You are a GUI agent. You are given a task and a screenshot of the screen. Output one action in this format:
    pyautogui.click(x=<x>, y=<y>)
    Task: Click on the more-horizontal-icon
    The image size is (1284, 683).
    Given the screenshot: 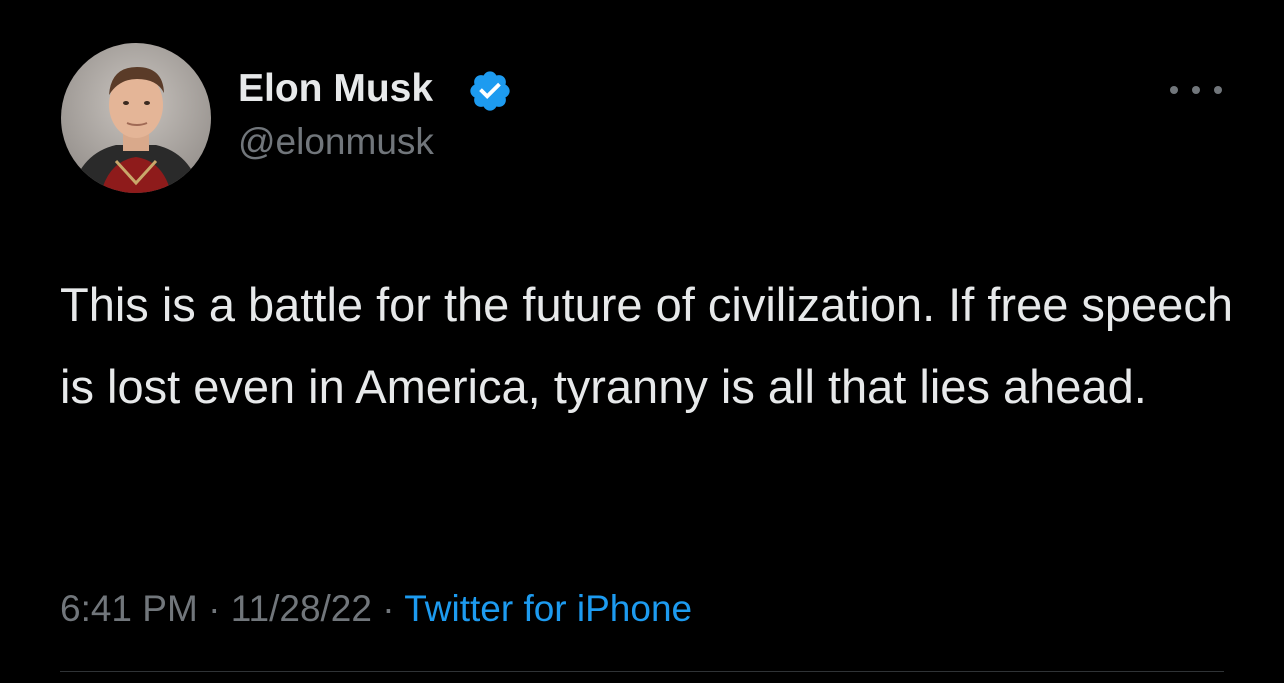 What is the action you would take?
    pyautogui.click(x=1196, y=90)
    